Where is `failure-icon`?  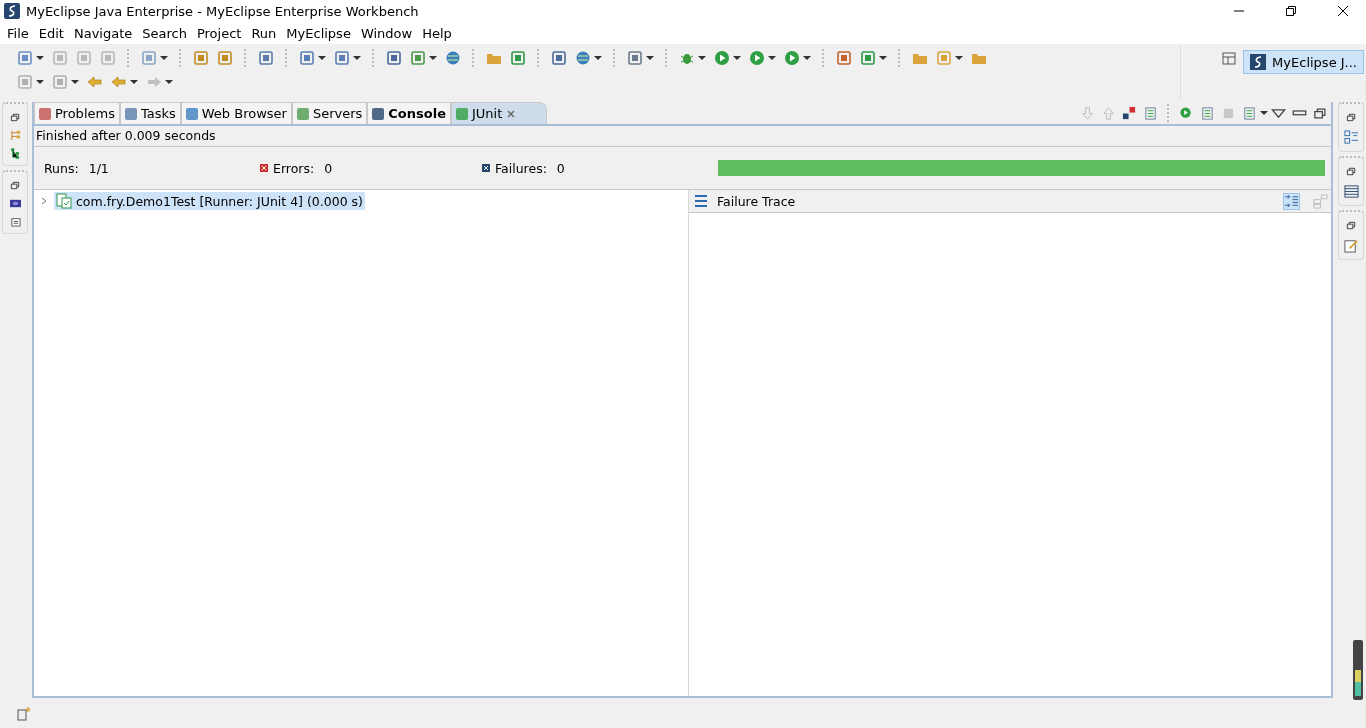
failure-icon is located at coordinates (486, 168).